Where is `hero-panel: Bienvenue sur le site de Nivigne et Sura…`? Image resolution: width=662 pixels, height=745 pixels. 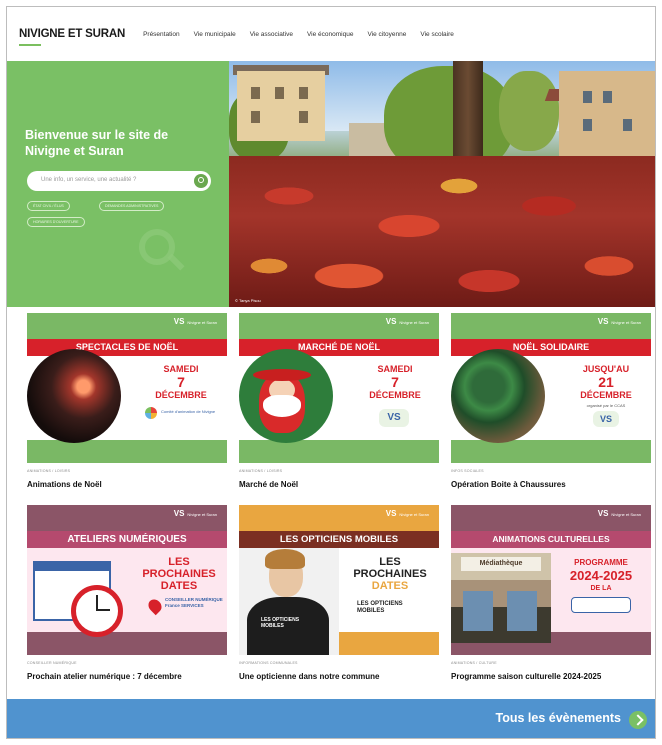 hero-panel: Bienvenue sur le site de Nivigne et Sura… is located at coordinates (118, 184).